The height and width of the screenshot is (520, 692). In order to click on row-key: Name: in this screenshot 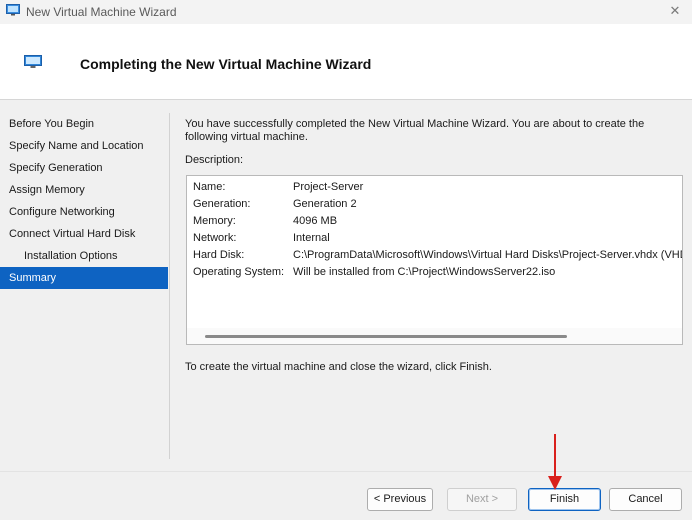, I will do `click(209, 187)`.